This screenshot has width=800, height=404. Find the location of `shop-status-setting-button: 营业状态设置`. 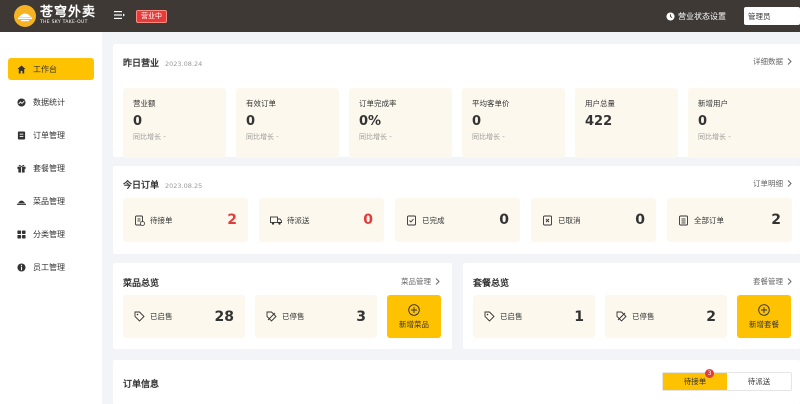

shop-status-setting-button: 营业状态设置 is located at coordinates (696, 16).